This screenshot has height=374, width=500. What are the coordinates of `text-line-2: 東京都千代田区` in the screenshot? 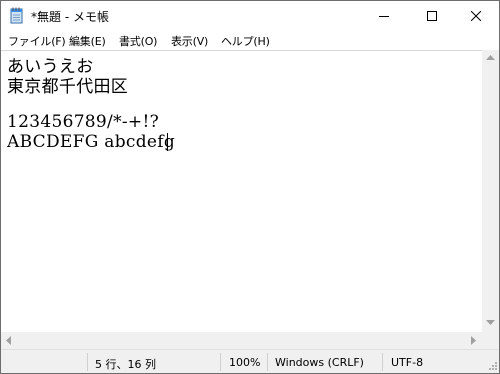 It's located at (68, 87).